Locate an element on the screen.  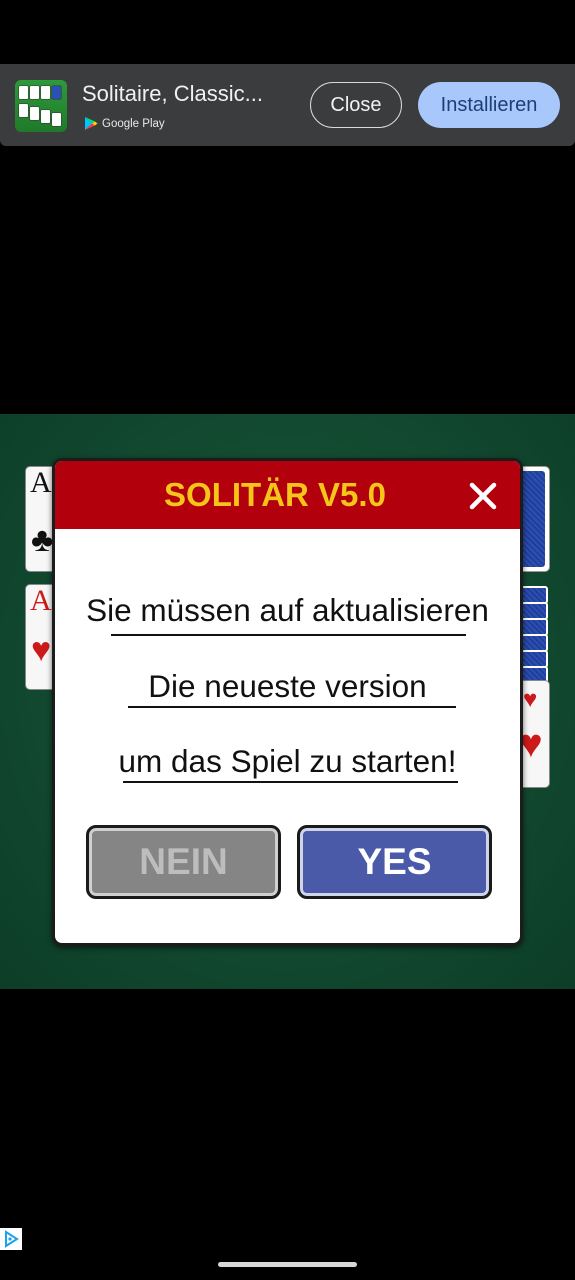
close-x-icon is located at coordinates (483, 496).